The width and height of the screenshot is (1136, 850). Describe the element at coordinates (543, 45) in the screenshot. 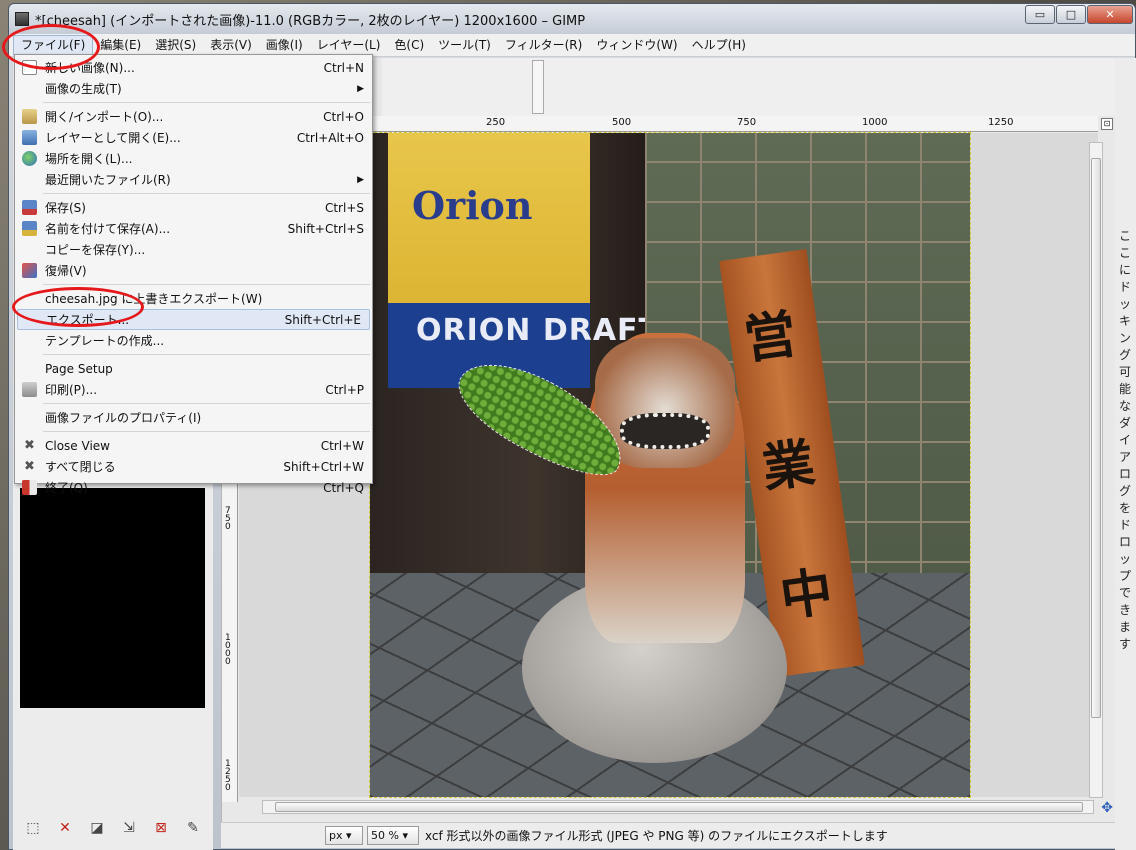

I see `menu-filters: フィルター(R)` at that location.